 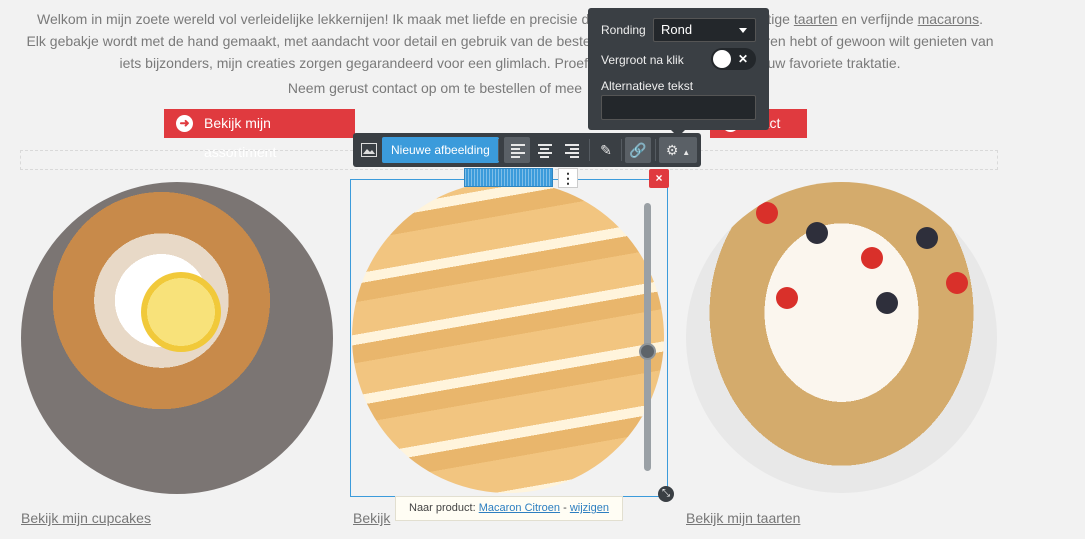 I want to click on ronding-select: Rond, so click(x=704, y=30).